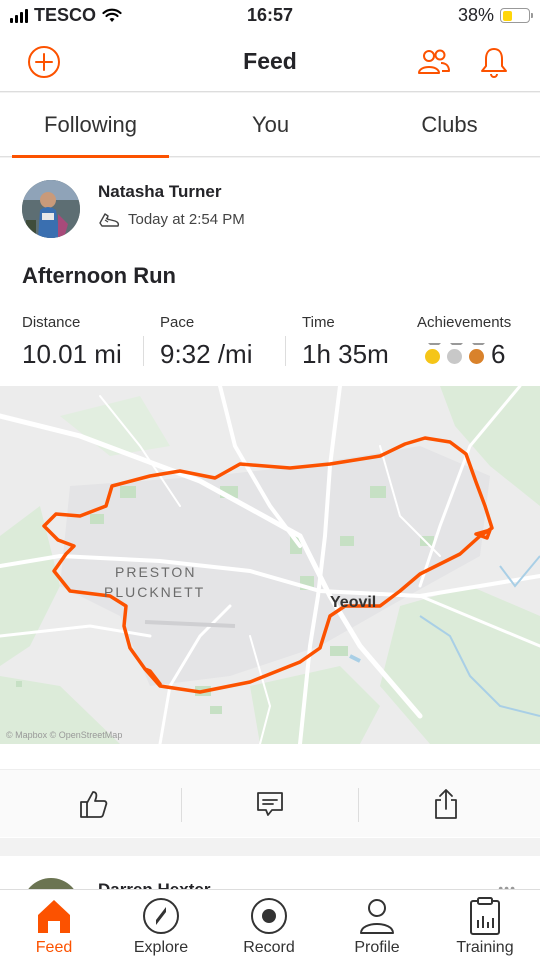 The width and height of the screenshot is (540, 960). I want to click on bell-icon, so click(494, 62).